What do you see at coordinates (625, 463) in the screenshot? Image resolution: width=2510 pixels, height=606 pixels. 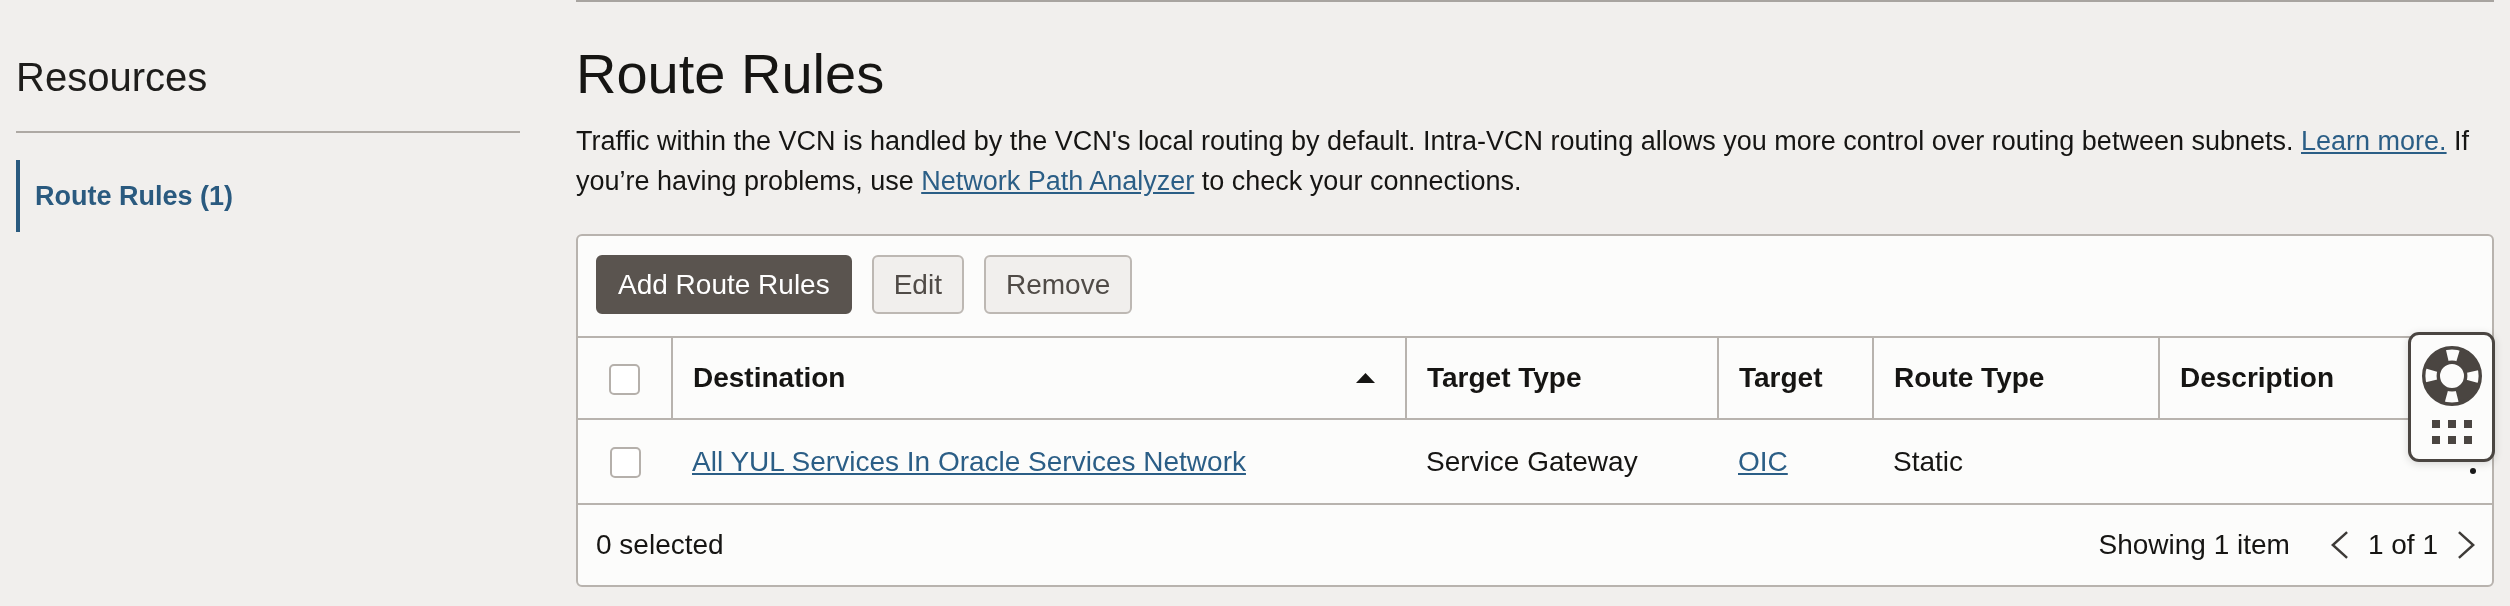 I see `row-checkbox` at bounding box center [625, 463].